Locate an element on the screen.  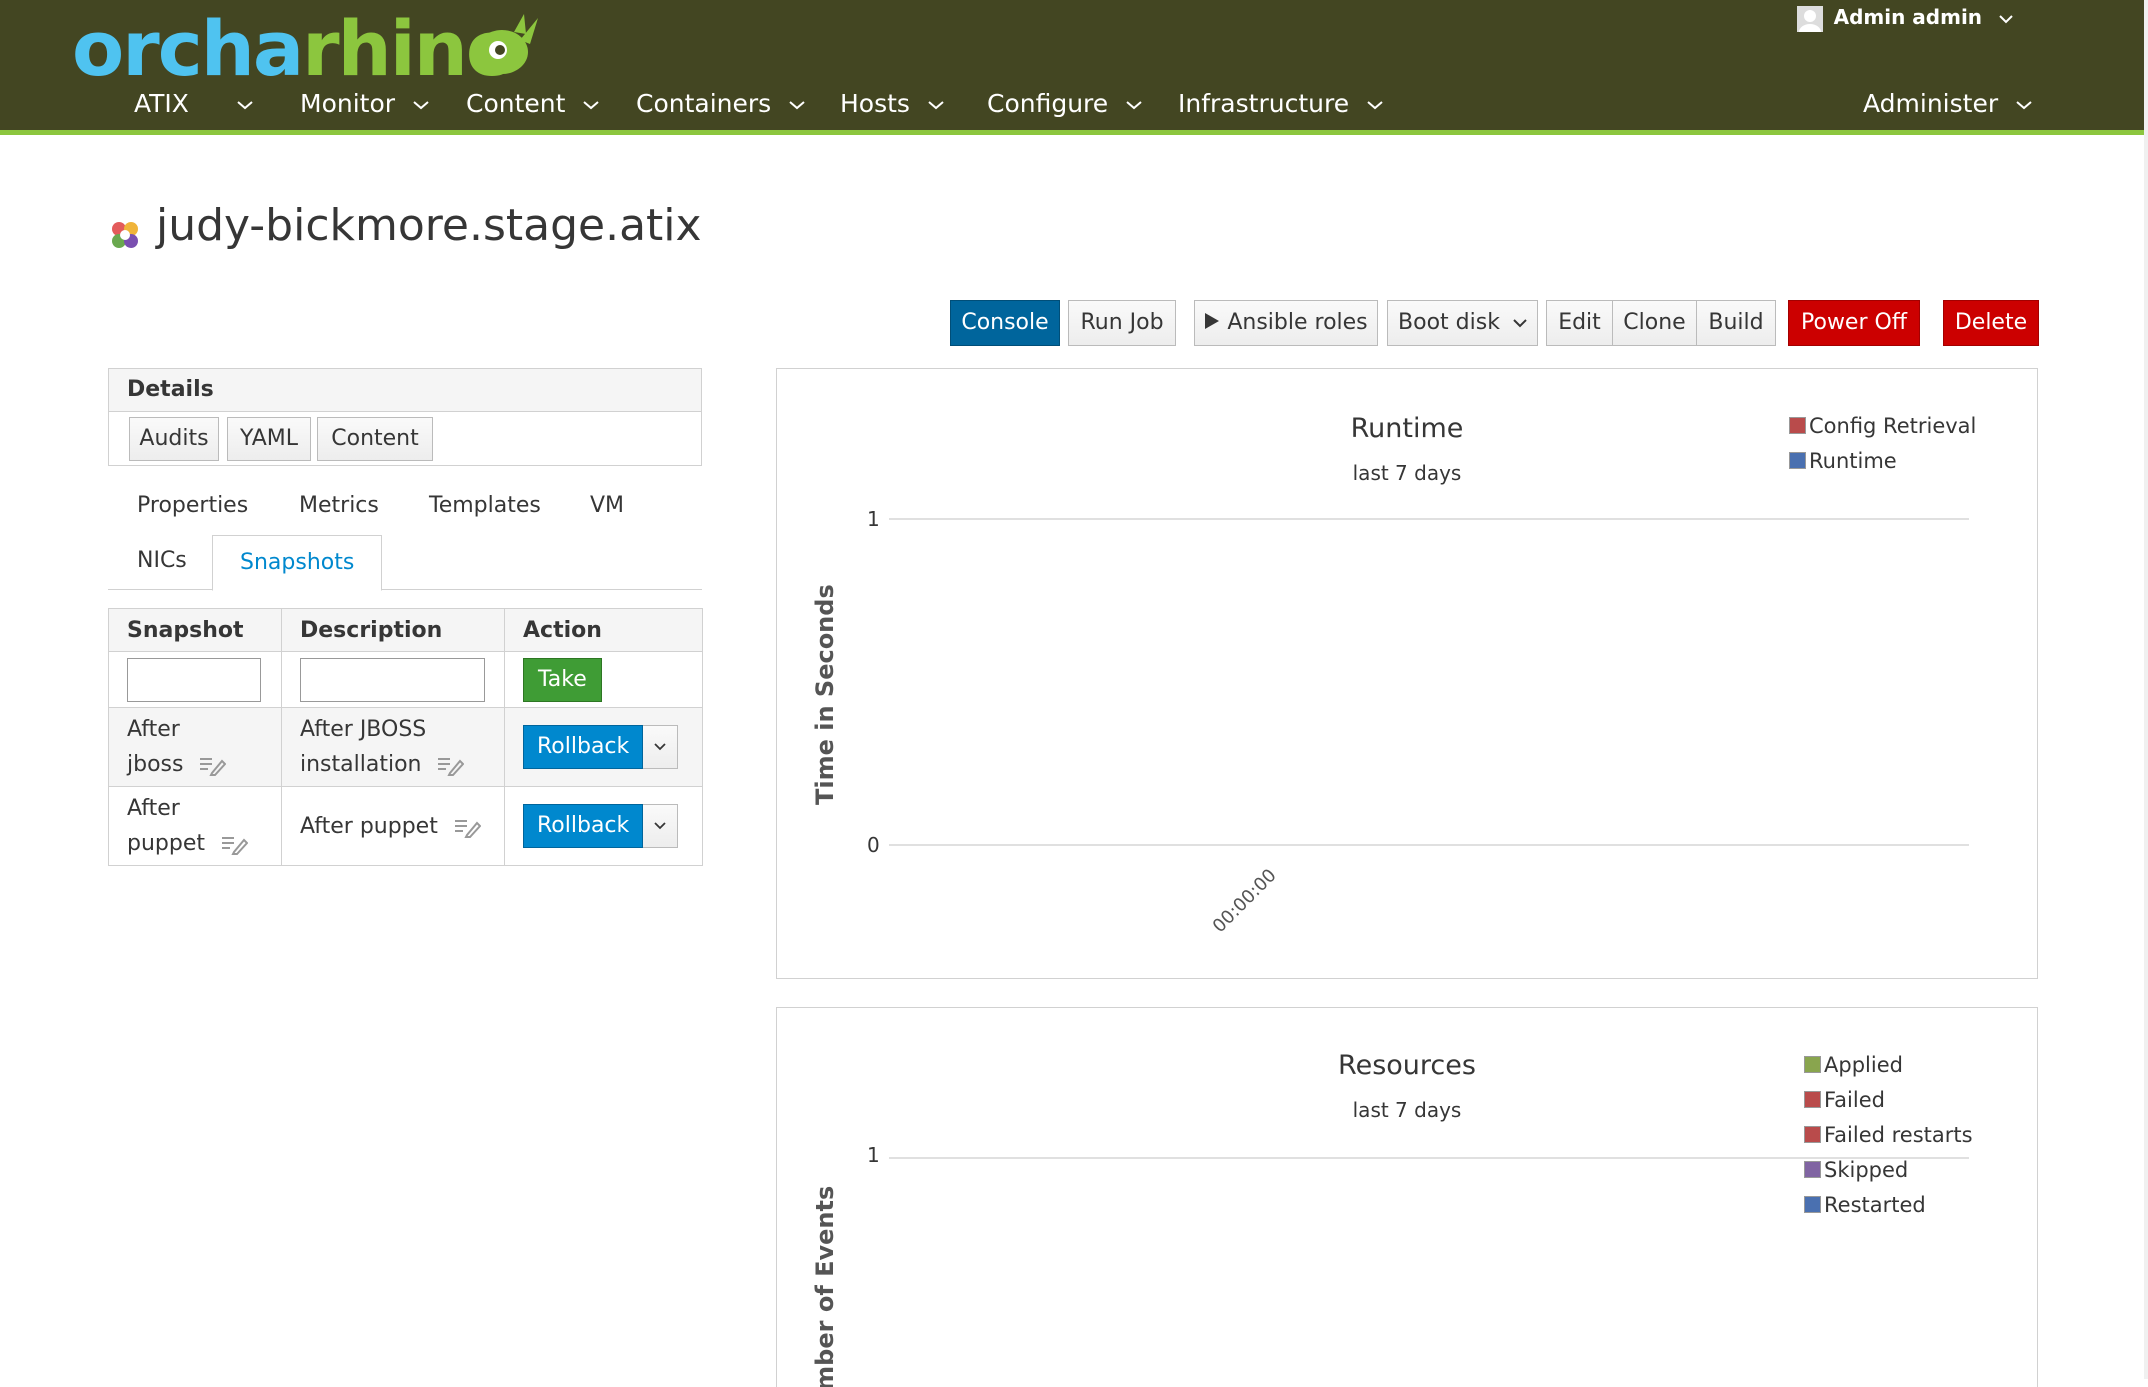
legend-item-applied: Applied is located at coordinates (1888, 1065).